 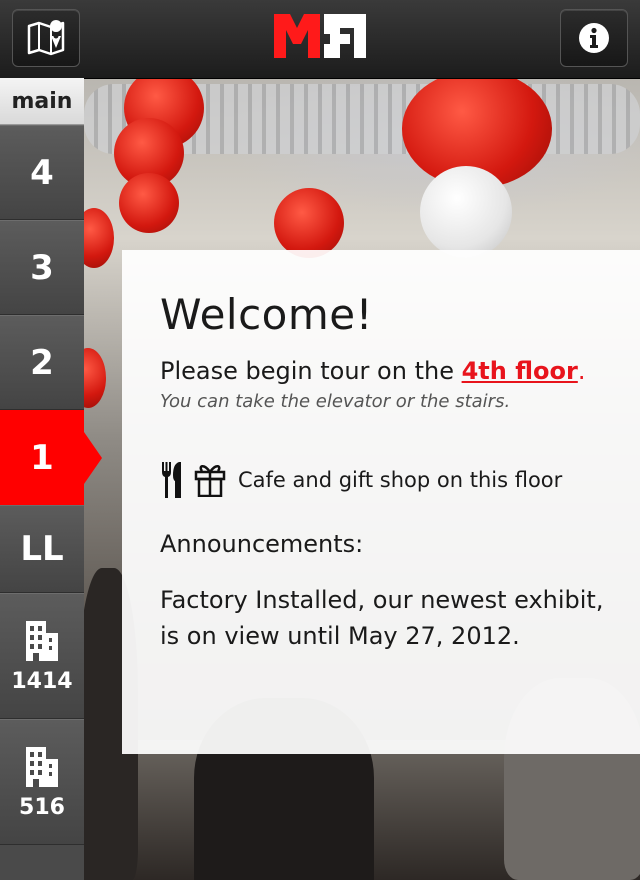 I want to click on floor-label: 1, so click(x=42, y=457).